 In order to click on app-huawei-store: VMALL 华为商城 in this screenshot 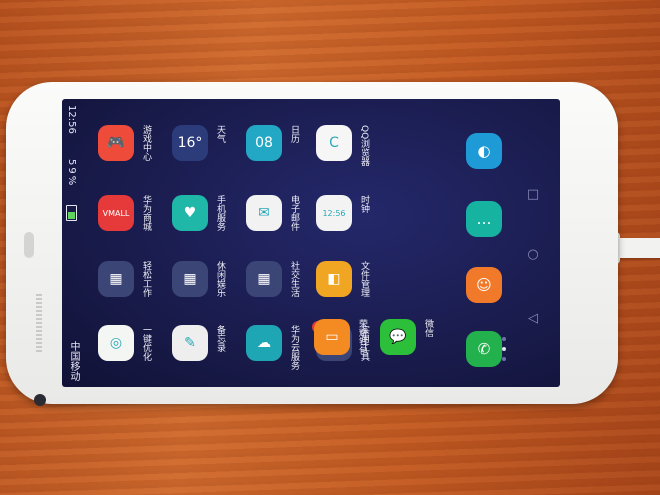, I will do `click(128, 213)`.